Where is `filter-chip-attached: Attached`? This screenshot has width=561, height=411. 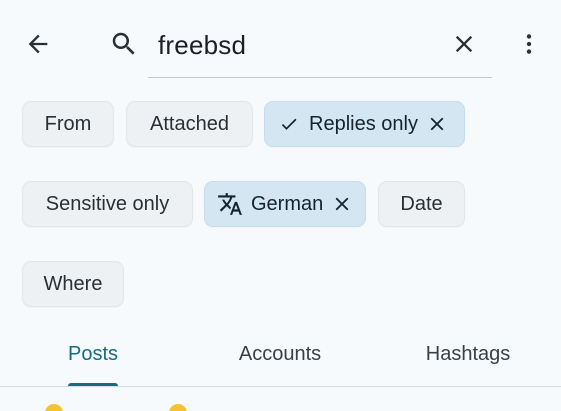
filter-chip-attached: Attached is located at coordinates (189, 124).